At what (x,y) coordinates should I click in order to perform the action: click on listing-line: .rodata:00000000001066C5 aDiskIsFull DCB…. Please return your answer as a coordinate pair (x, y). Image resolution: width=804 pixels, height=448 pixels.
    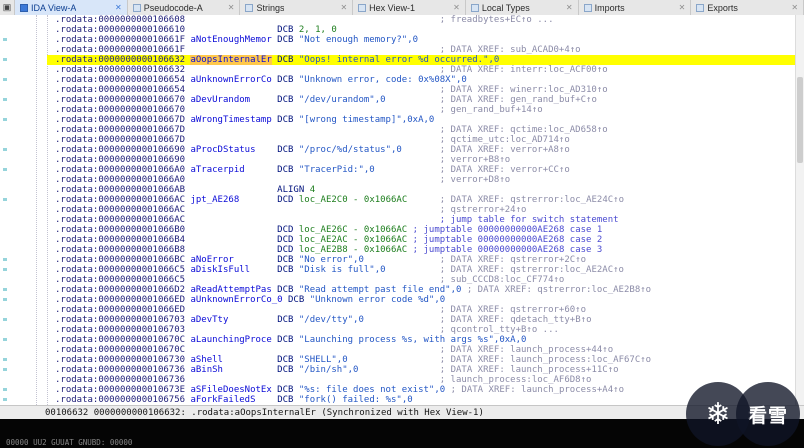
    Looking at the image, I should click on (399, 270).